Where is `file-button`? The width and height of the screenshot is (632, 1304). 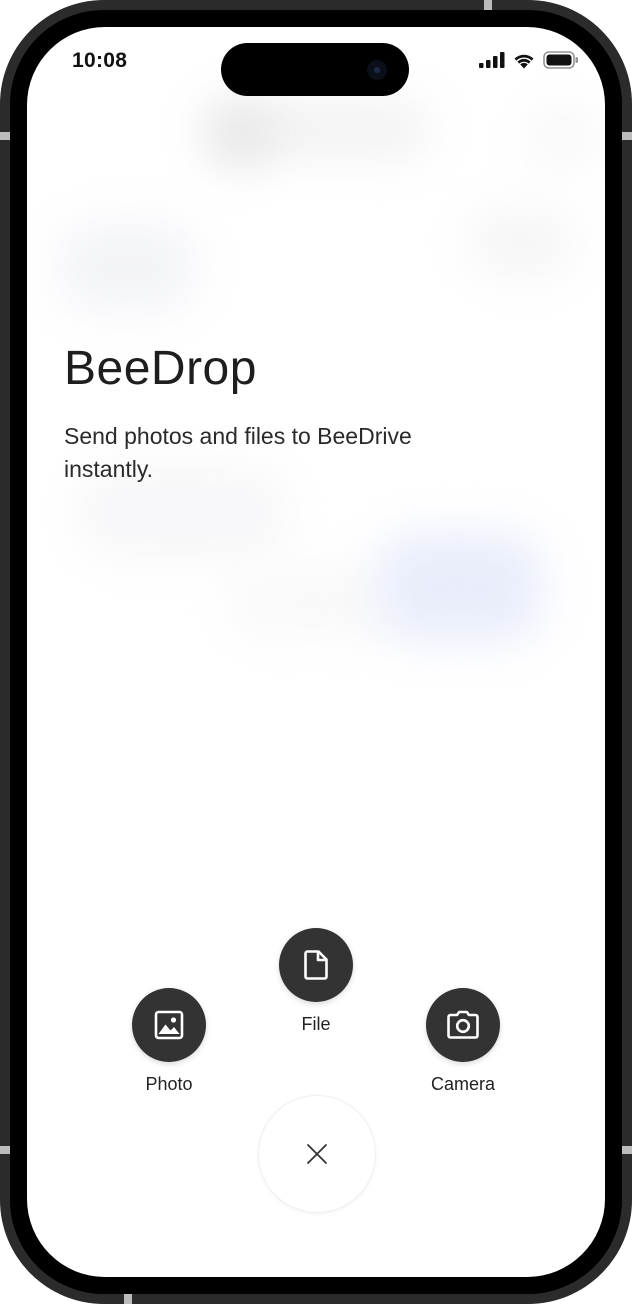 file-button is located at coordinates (316, 965).